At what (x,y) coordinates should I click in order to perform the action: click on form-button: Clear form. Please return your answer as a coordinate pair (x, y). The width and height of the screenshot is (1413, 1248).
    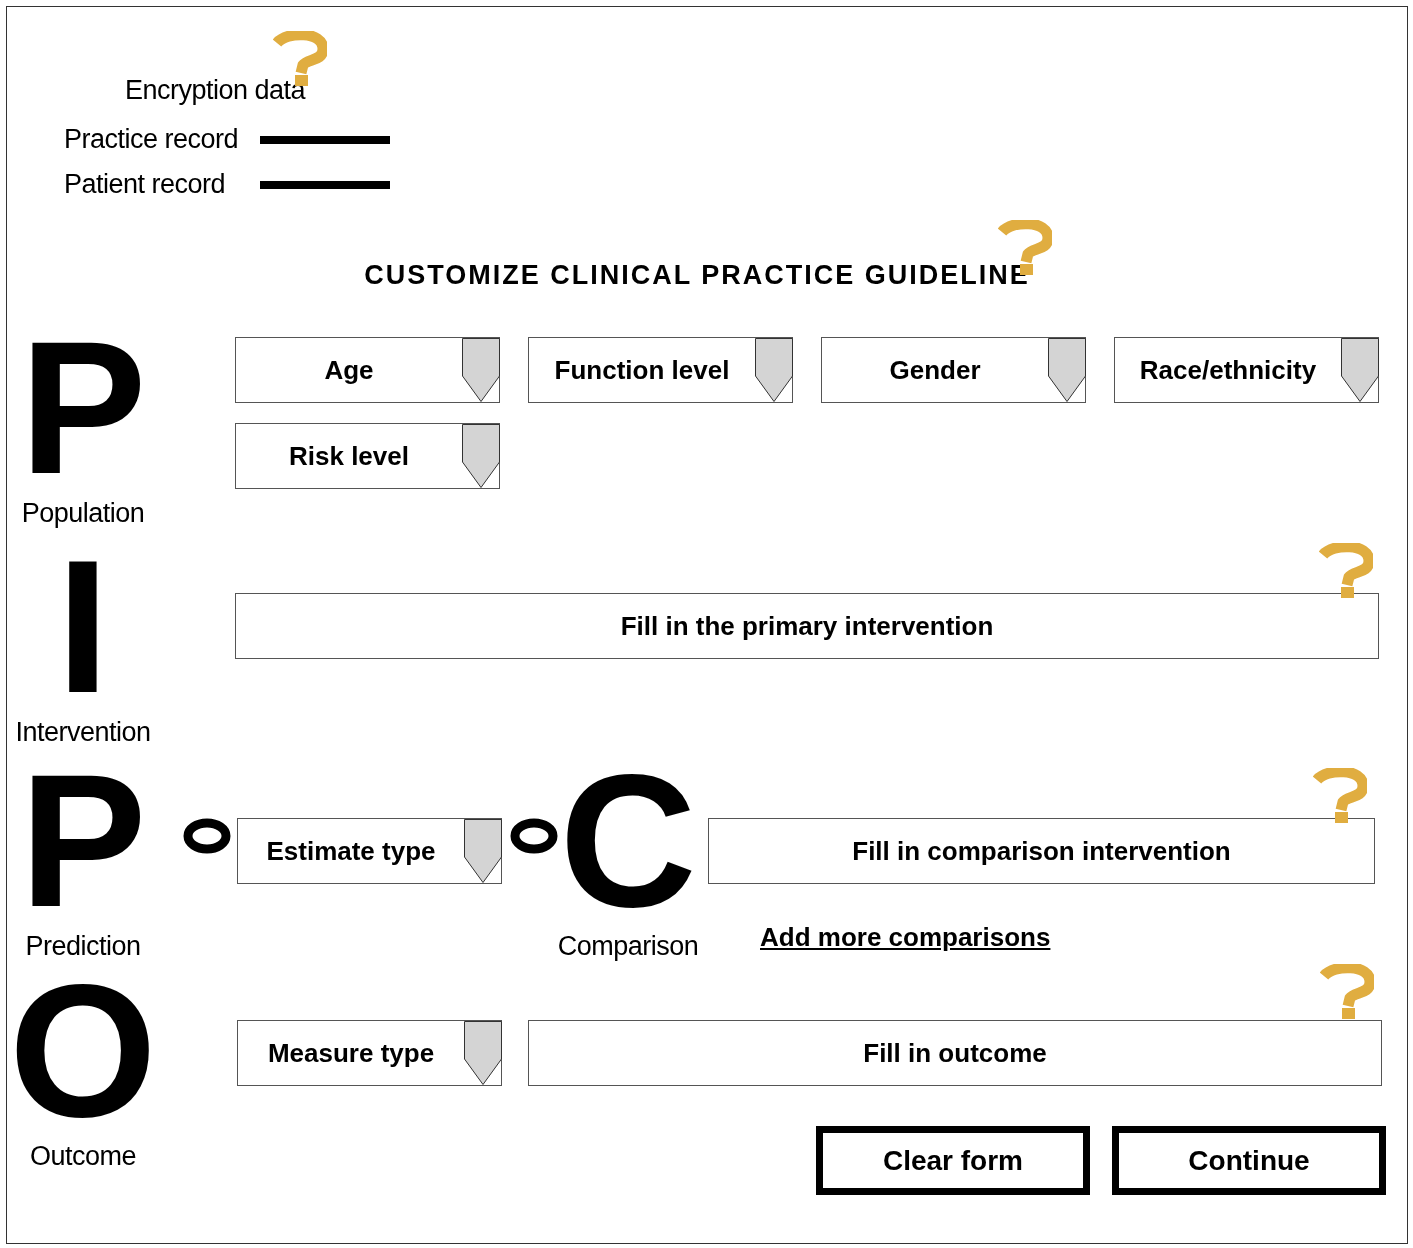
    Looking at the image, I should click on (953, 1160).